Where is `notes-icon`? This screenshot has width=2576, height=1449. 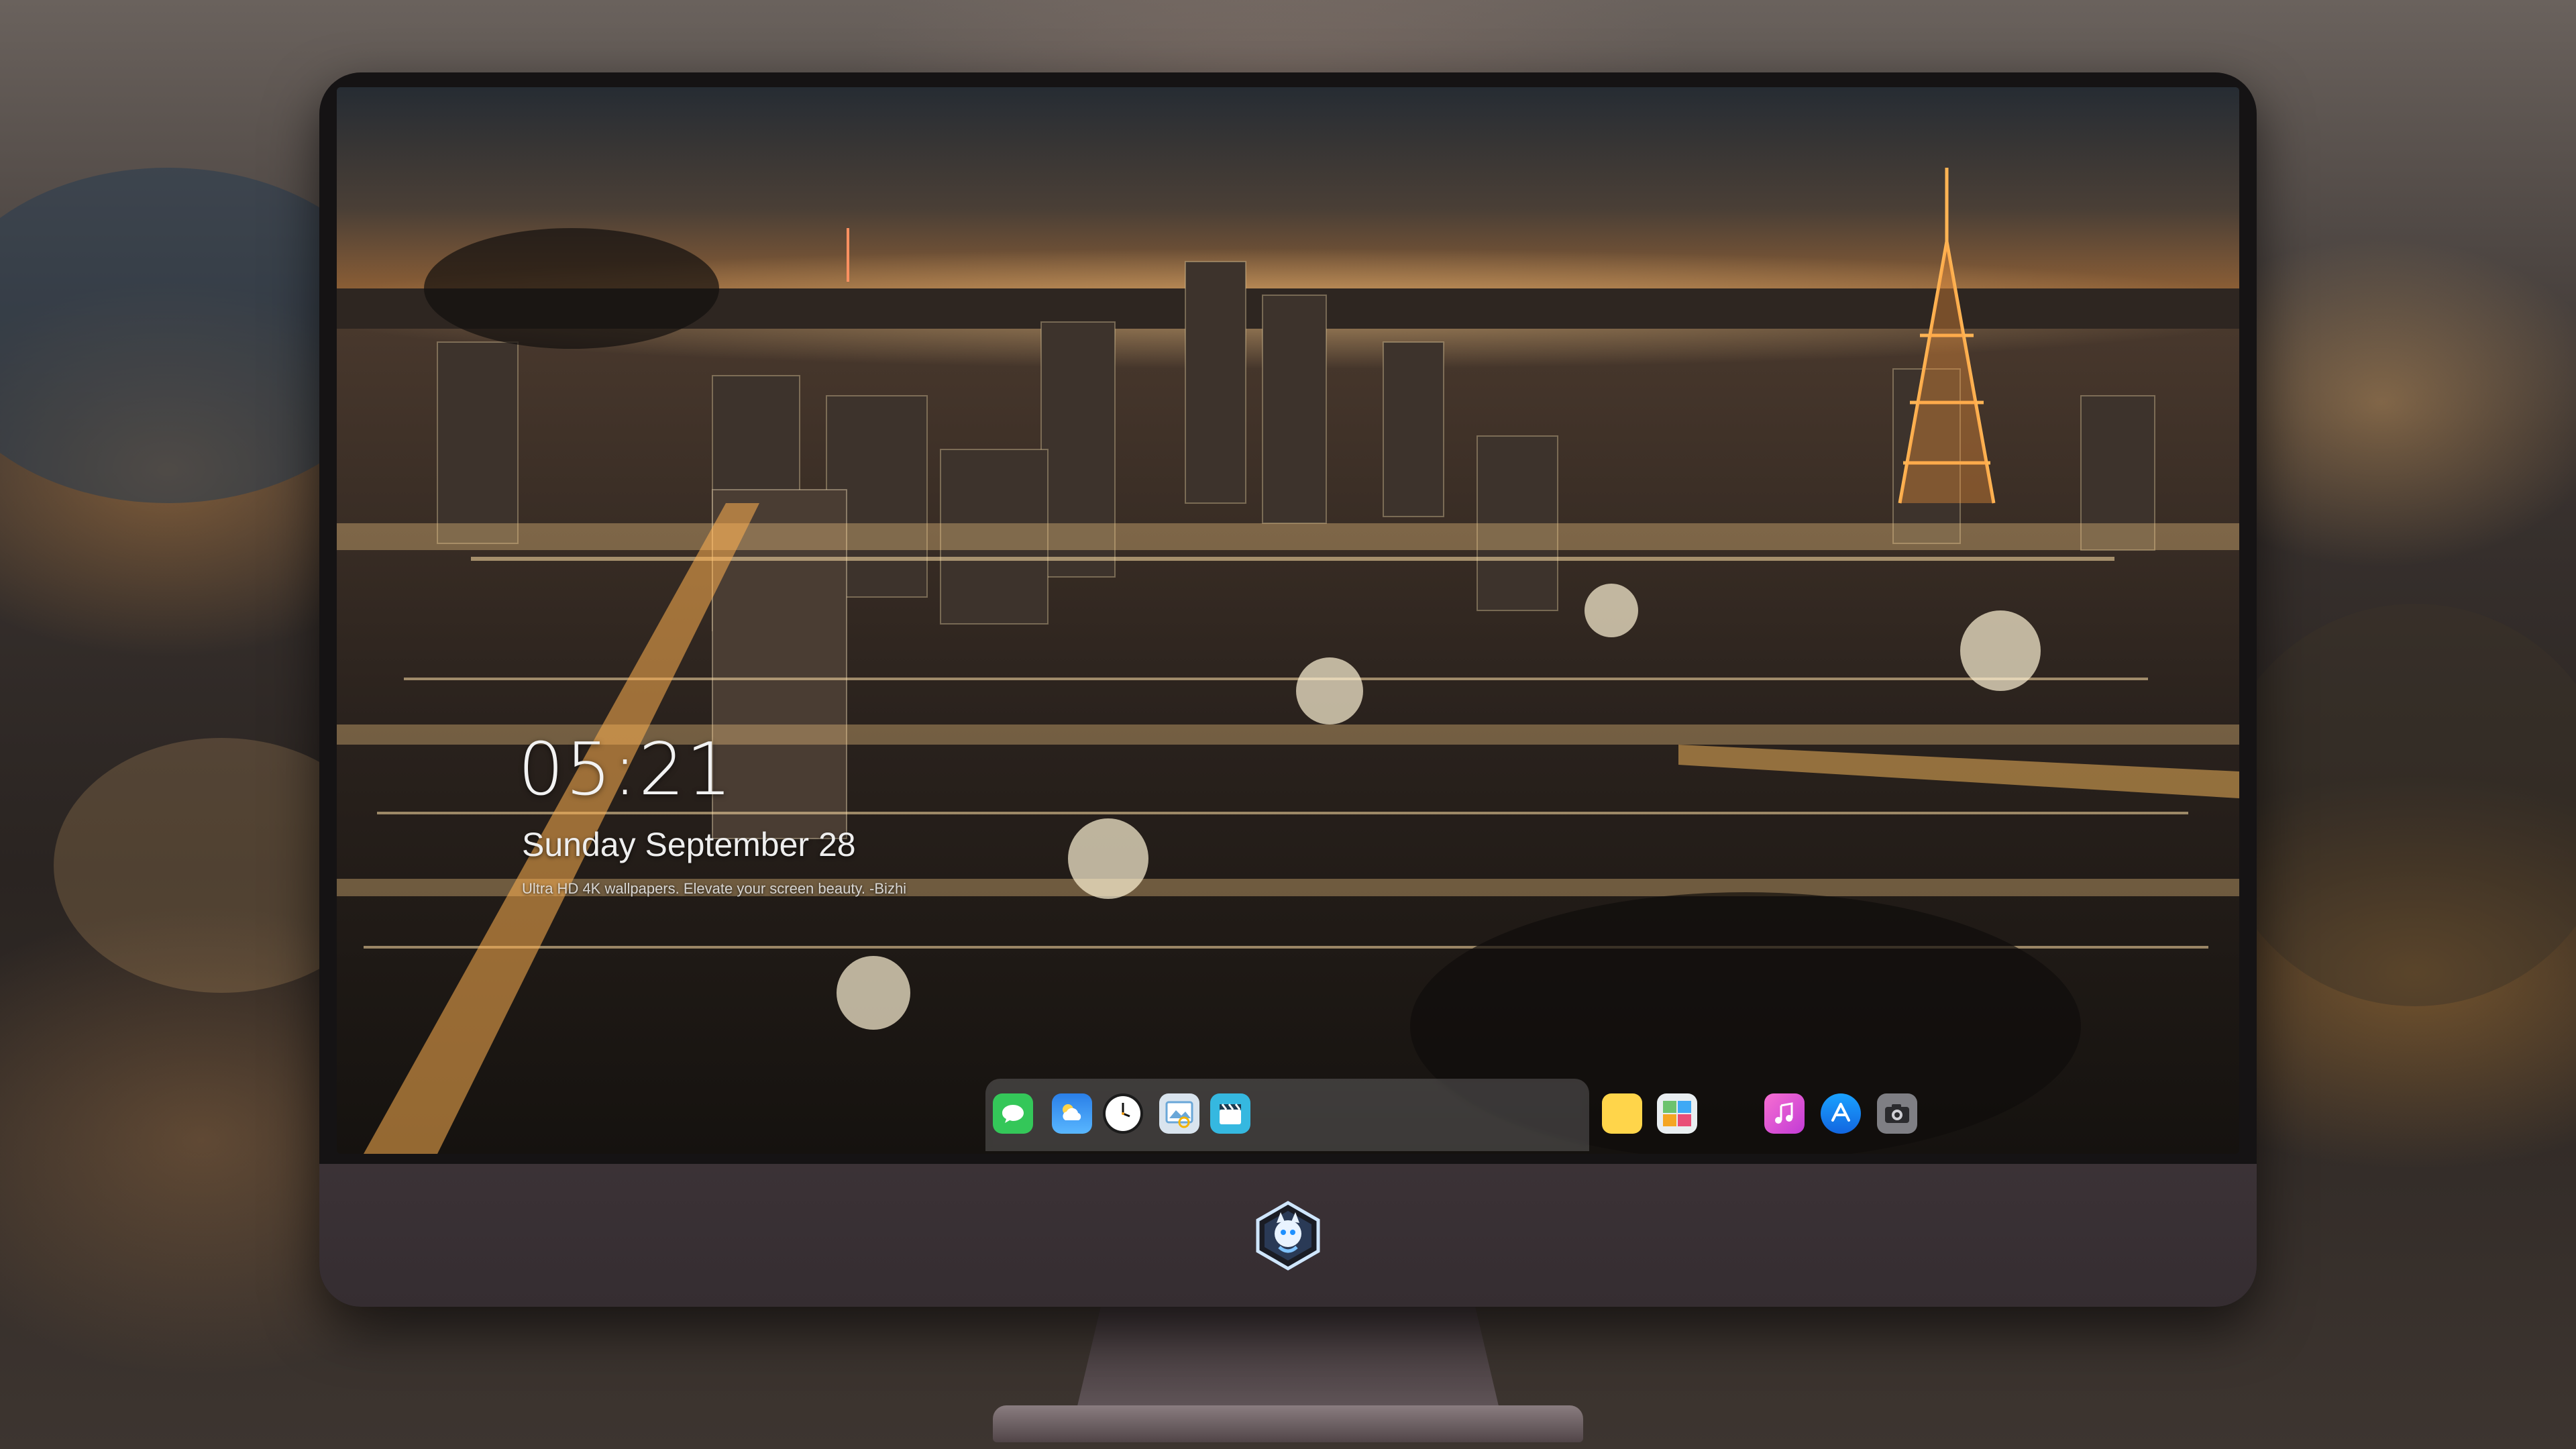
notes-icon is located at coordinates (1622, 1113).